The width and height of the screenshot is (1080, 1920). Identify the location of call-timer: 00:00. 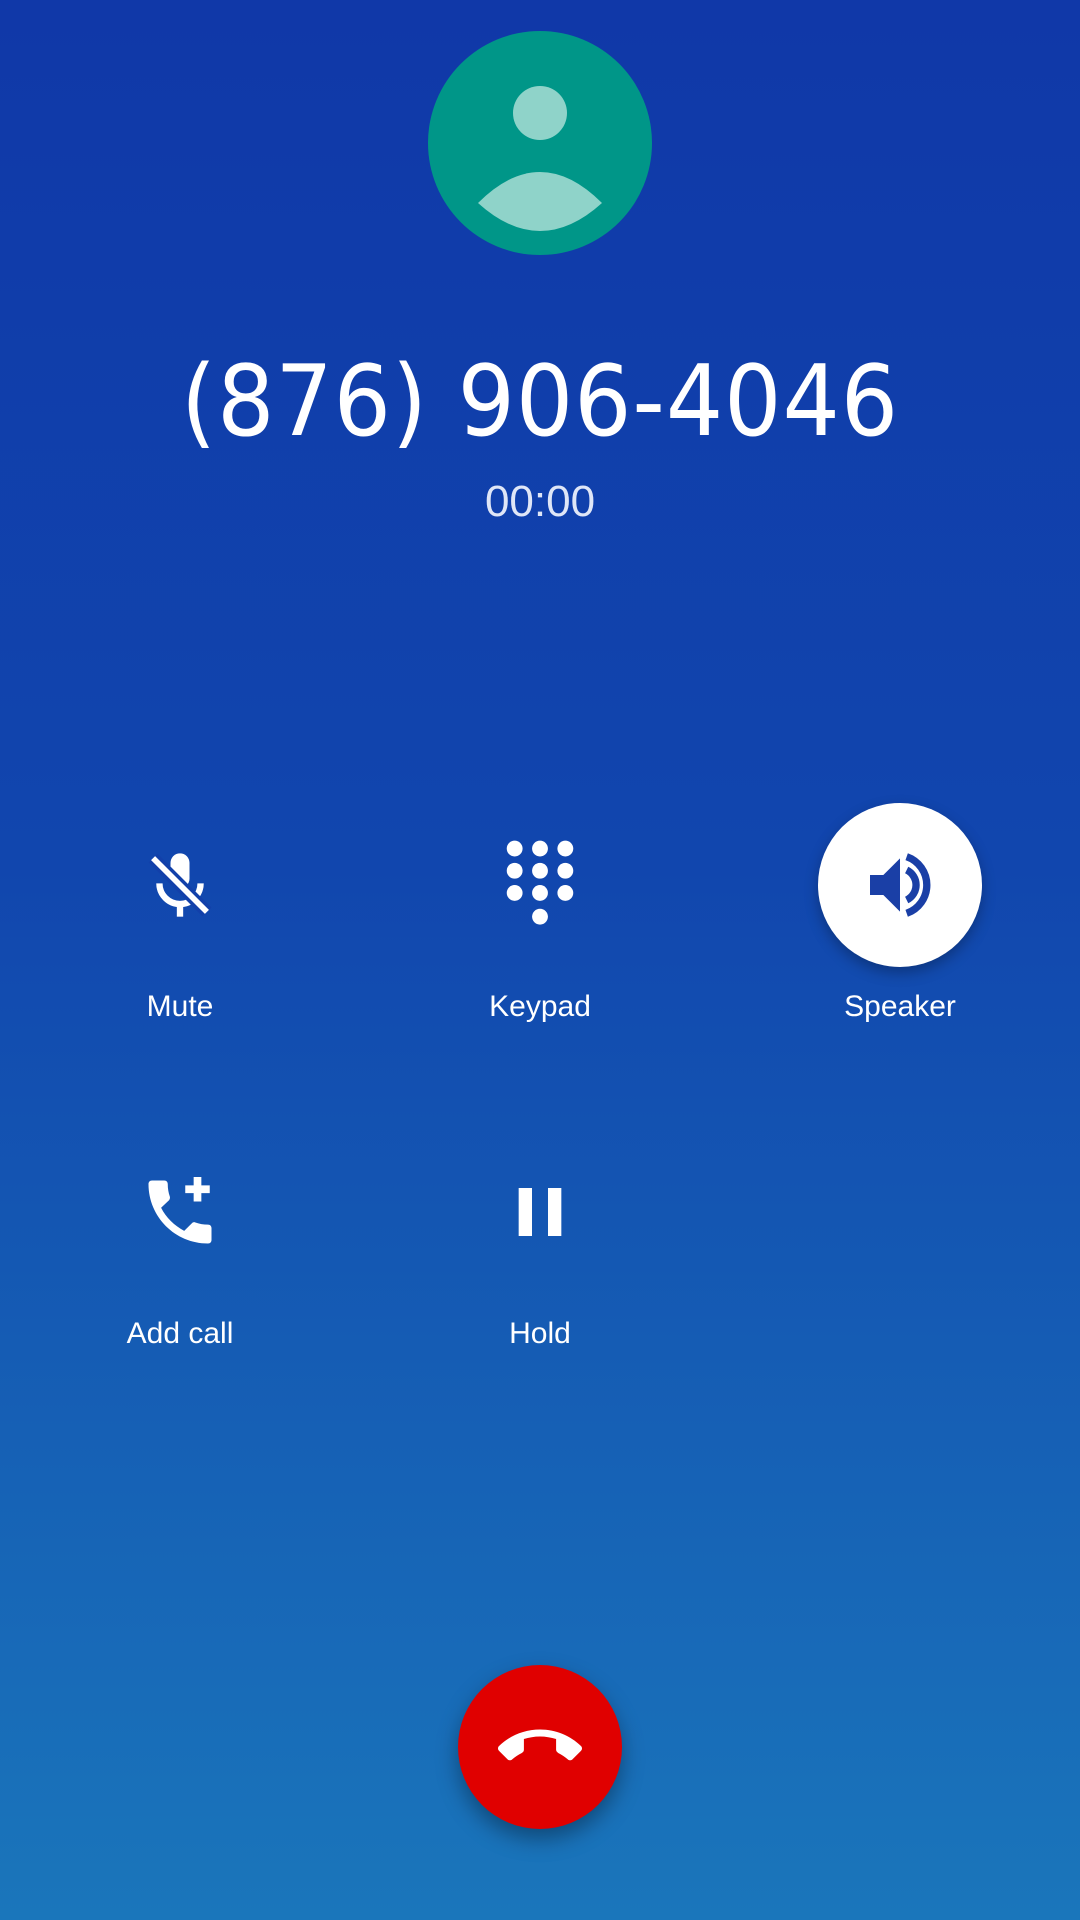
(540, 501).